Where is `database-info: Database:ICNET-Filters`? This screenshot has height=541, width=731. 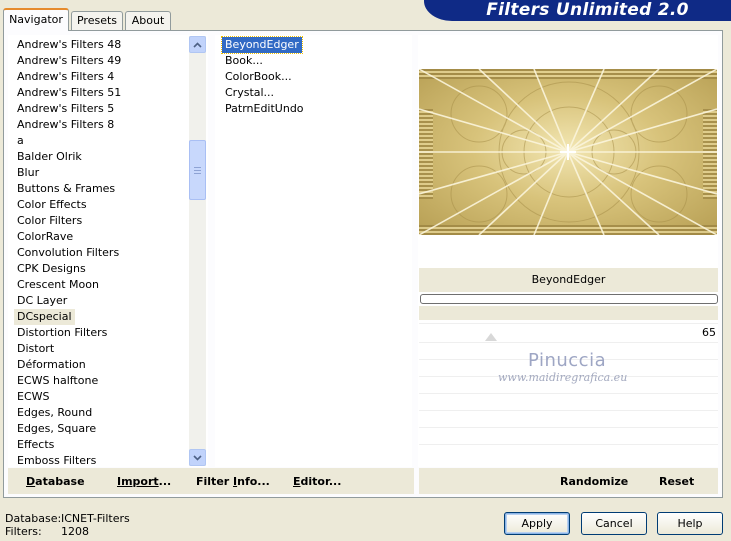 database-info: Database:ICNET-Filters is located at coordinates (67, 518).